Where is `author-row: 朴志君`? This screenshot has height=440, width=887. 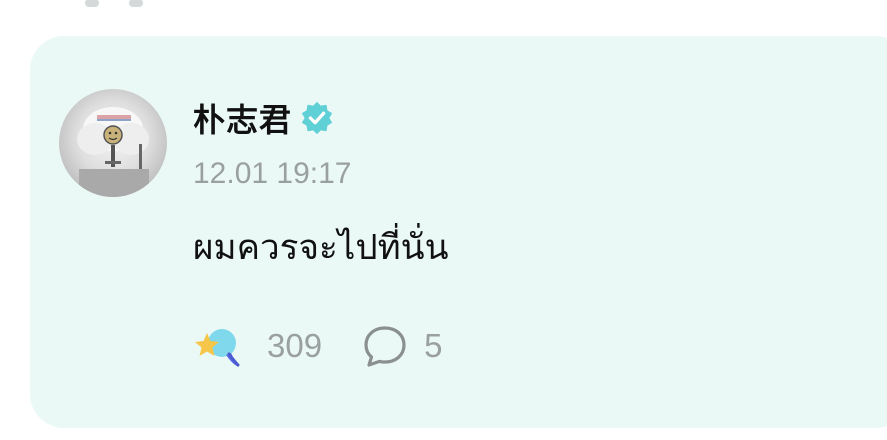
author-row: 朴志君 is located at coordinates (264, 118).